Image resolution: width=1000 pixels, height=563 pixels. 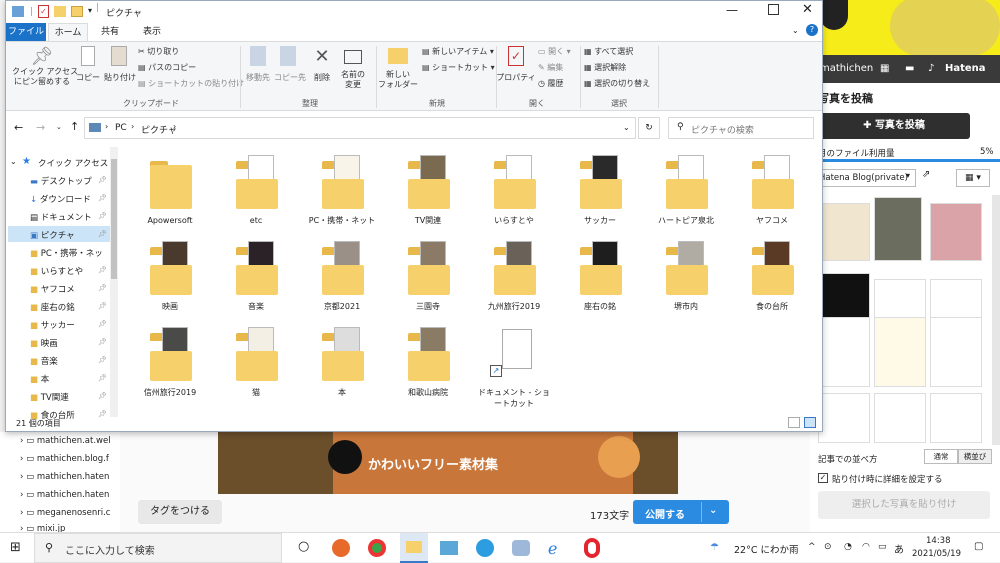 I want to click on tree-item: › ▭ meganenosenri.c, so click(x=65, y=513).